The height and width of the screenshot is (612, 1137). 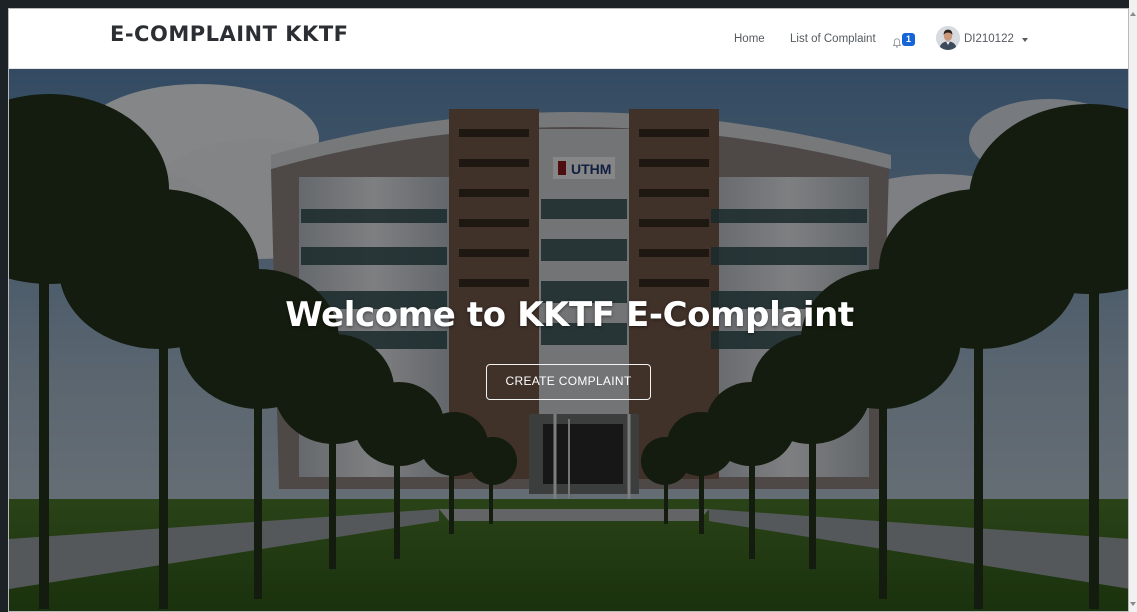 I want to click on scroll-up-arrow-icon, so click(x=1133, y=14).